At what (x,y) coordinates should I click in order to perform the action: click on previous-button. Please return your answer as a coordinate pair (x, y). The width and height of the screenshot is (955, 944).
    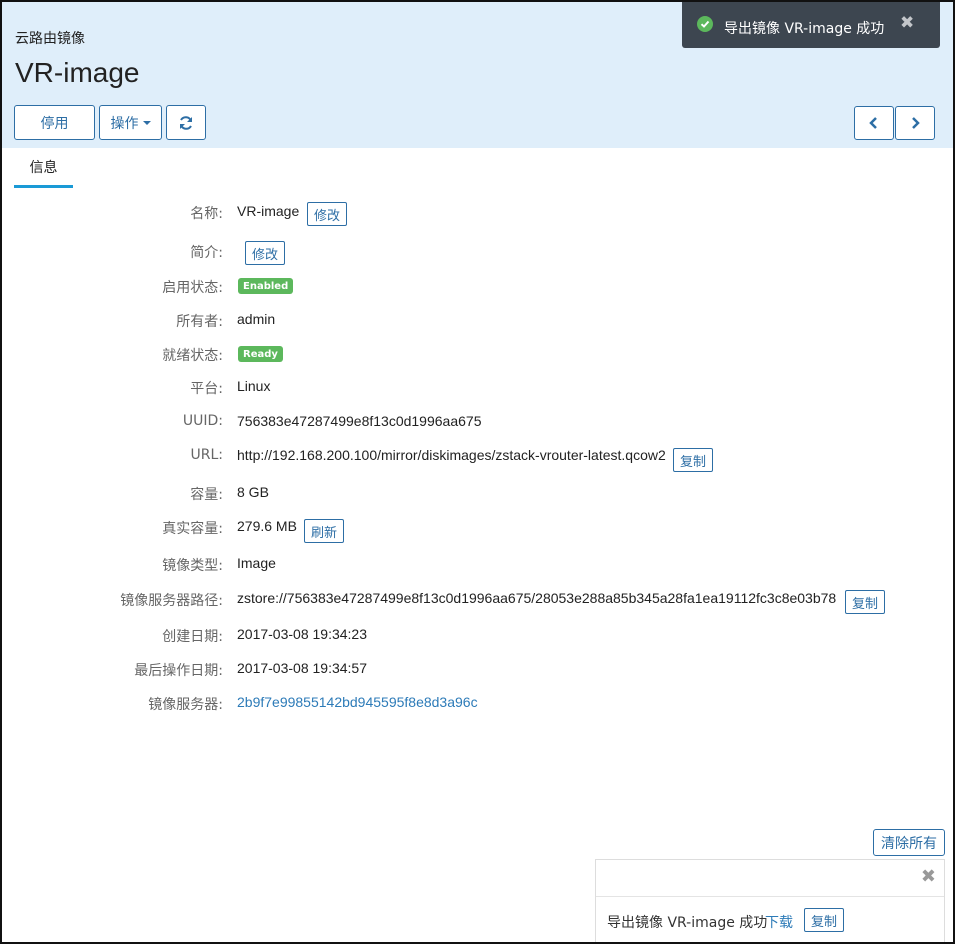
    Looking at the image, I should click on (874, 123).